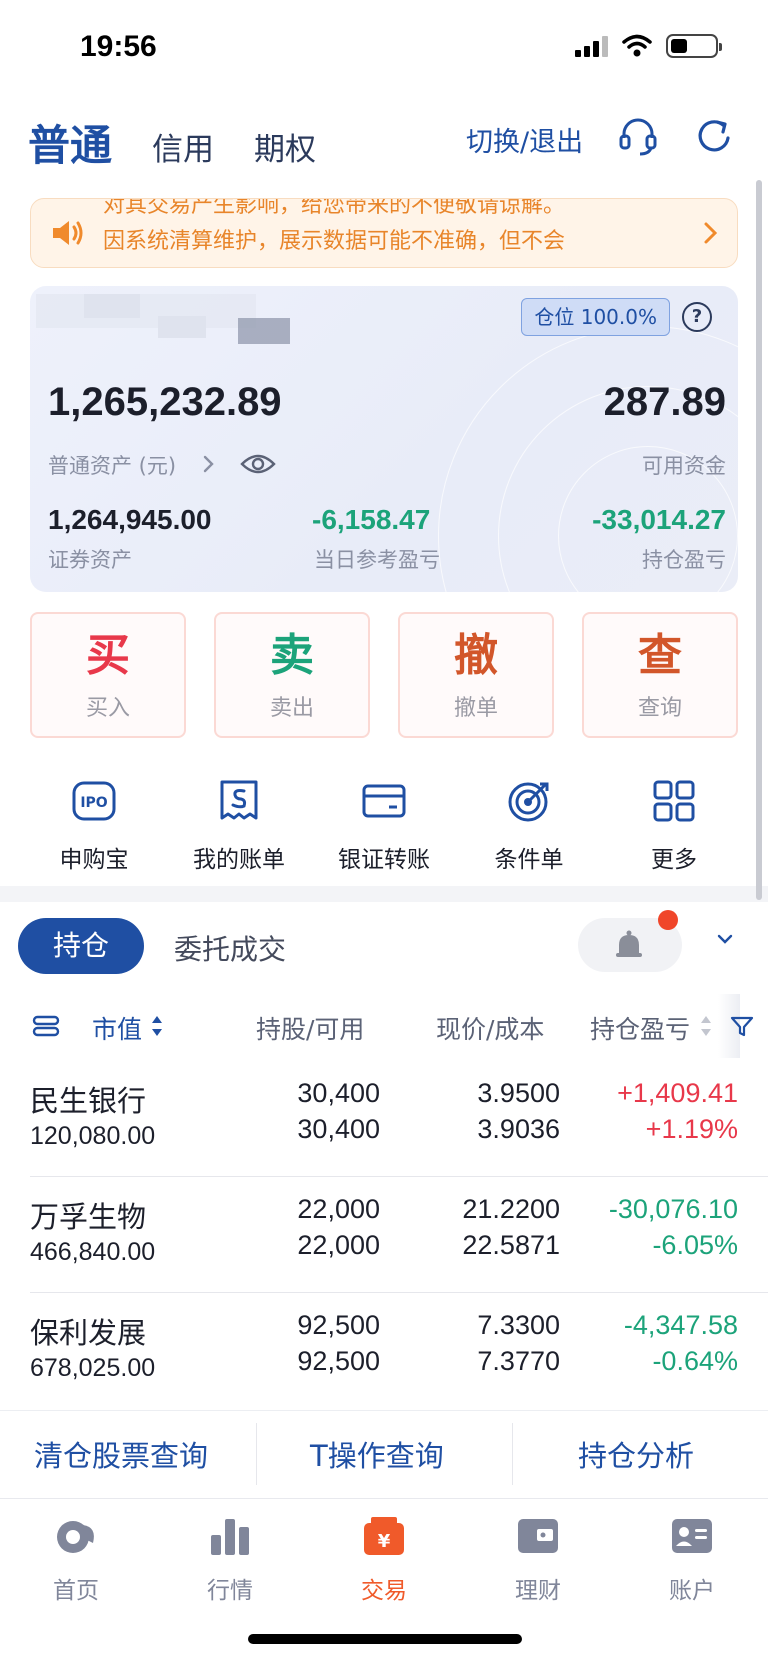 This screenshot has width=768, height=1664. Describe the element at coordinates (230, 948) in the screenshot. I see `tab-orders-trades: 委托成交` at that location.